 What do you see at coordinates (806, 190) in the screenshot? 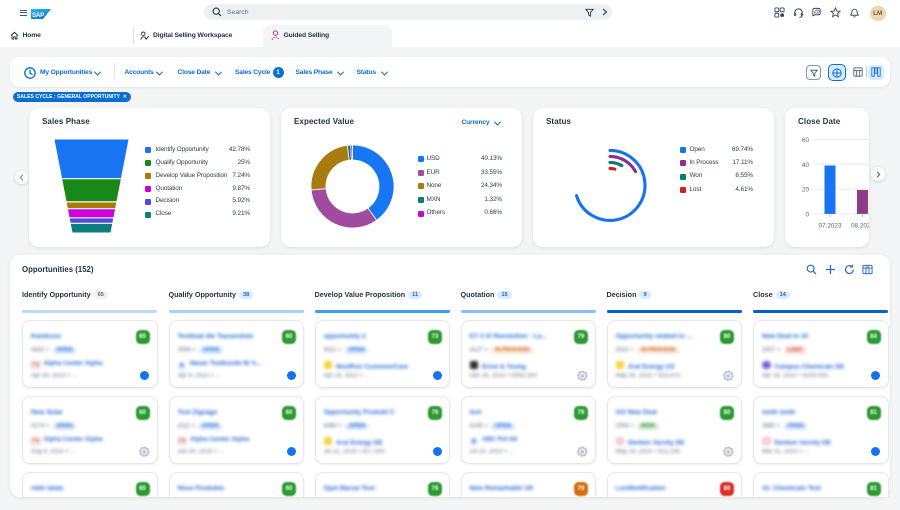
I see `svg-text: 20` at bounding box center [806, 190].